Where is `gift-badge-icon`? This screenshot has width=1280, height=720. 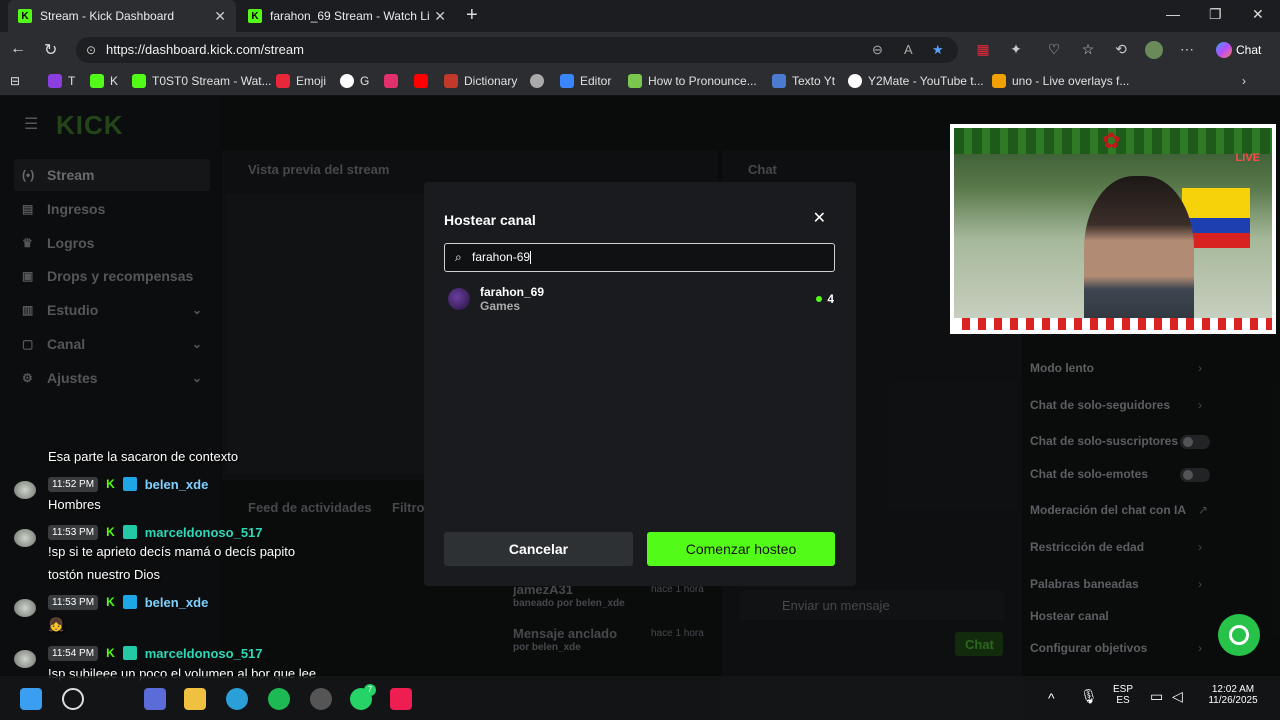
gift-badge-icon is located at coordinates (129, 532).